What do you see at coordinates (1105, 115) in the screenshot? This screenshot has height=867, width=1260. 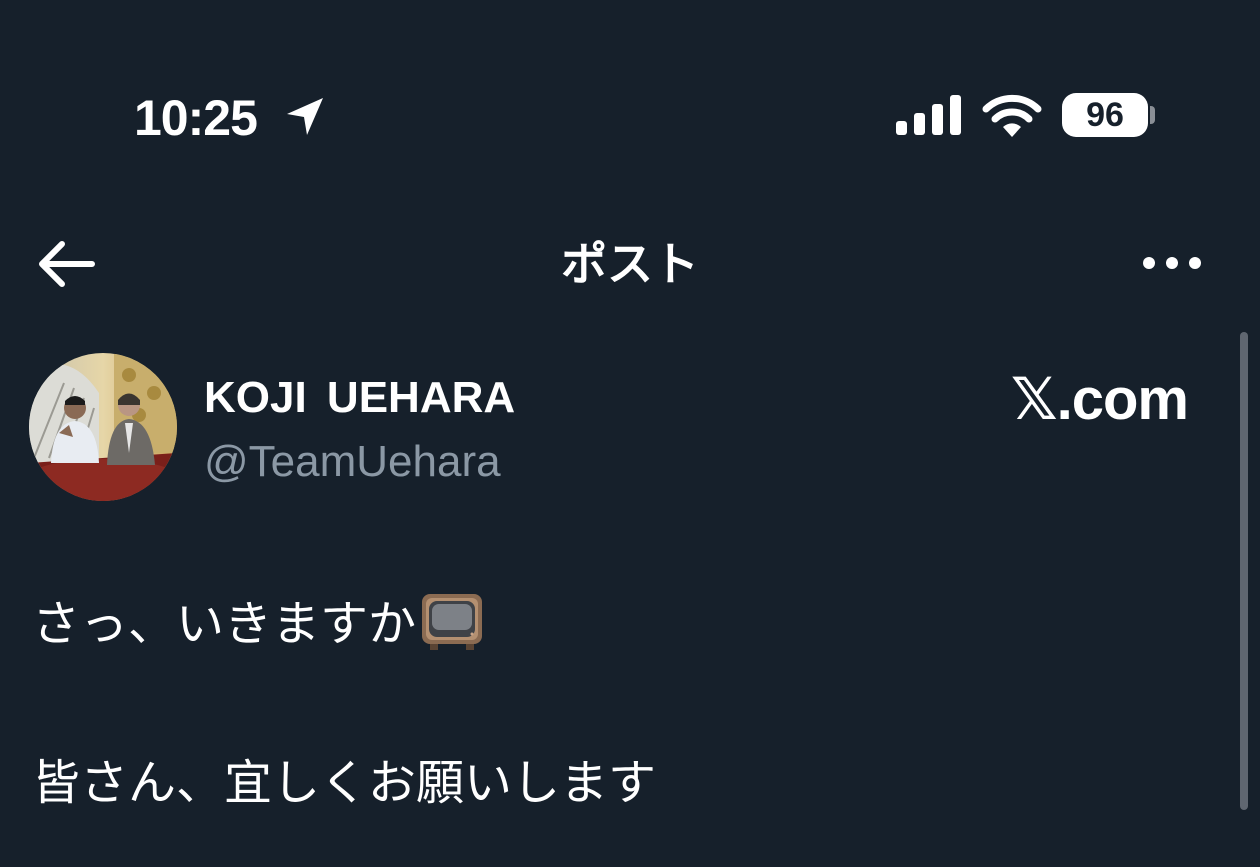 I see `battery-icon: 96` at bounding box center [1105, 115].